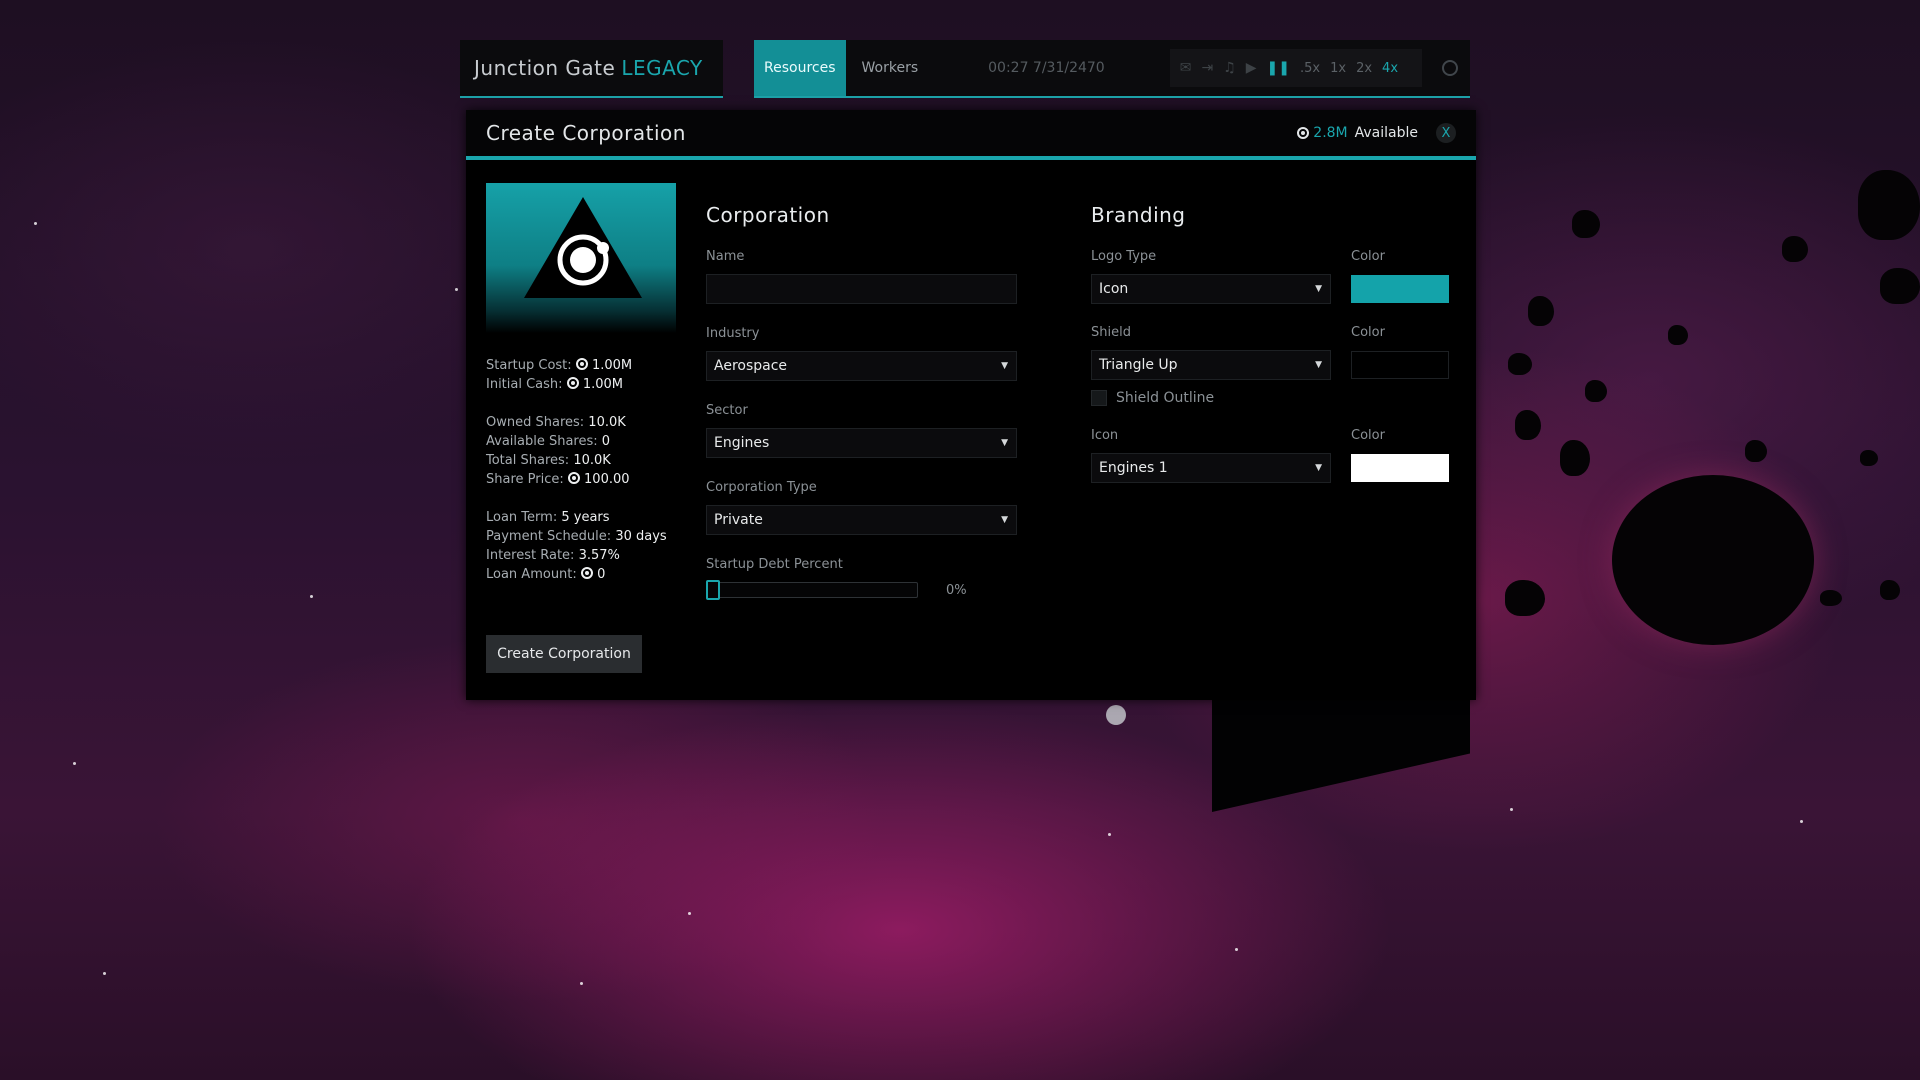 The image size is (1920, 1080). I want to click on loan-term: Loan Term: 5 years, so click(586, 517).